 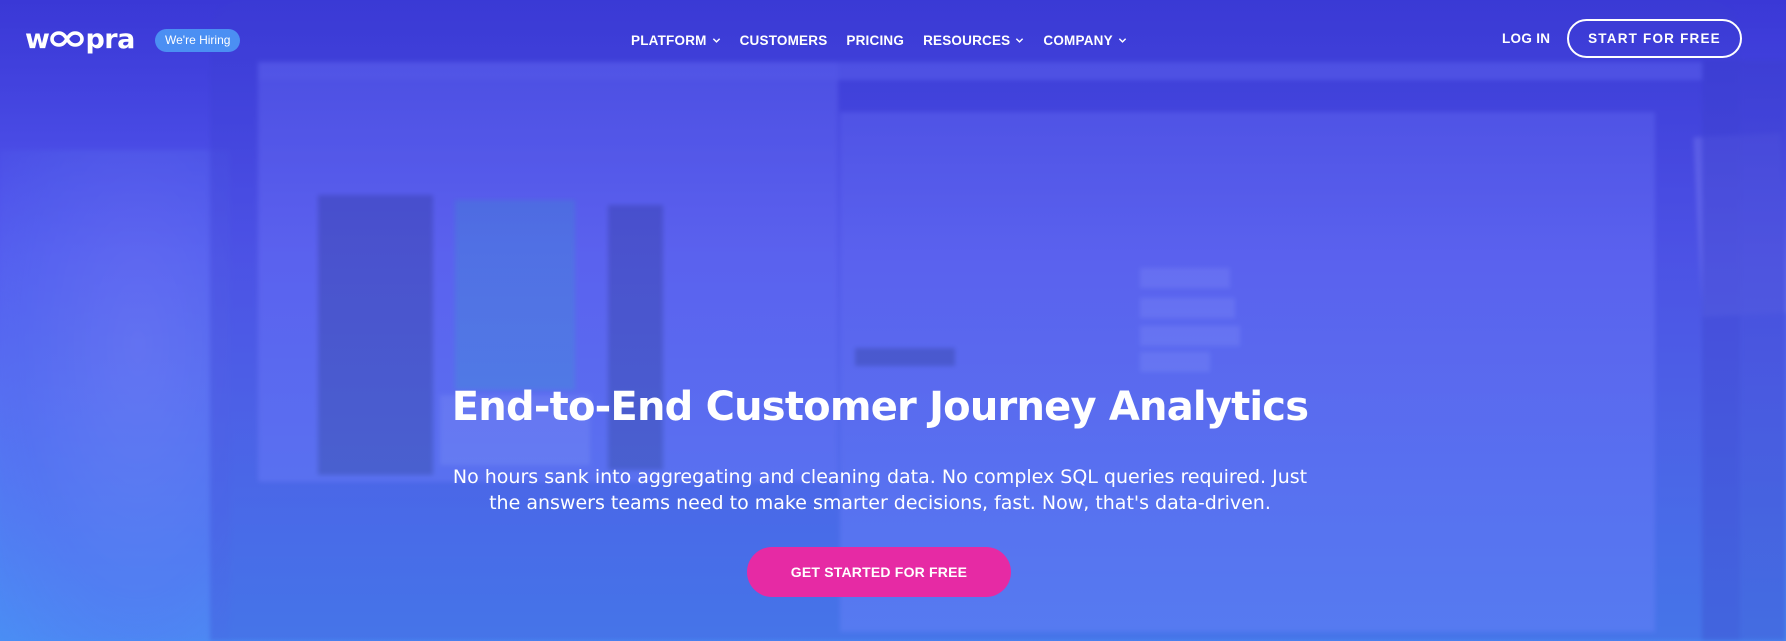 I want to click on nav-item-customers: CUSTOMERS, so click(x=784, y=40).